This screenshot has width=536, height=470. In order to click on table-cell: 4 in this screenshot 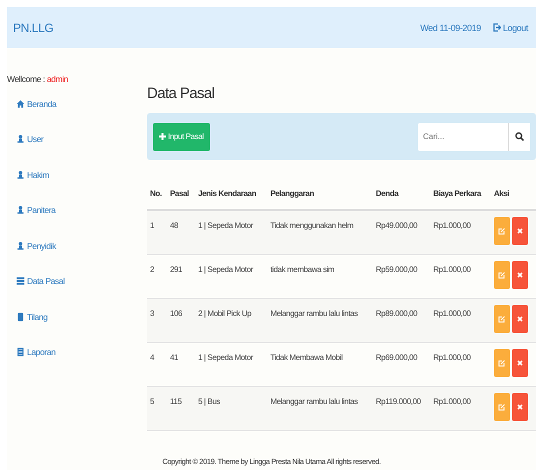, I will do `click(152, 357)`.